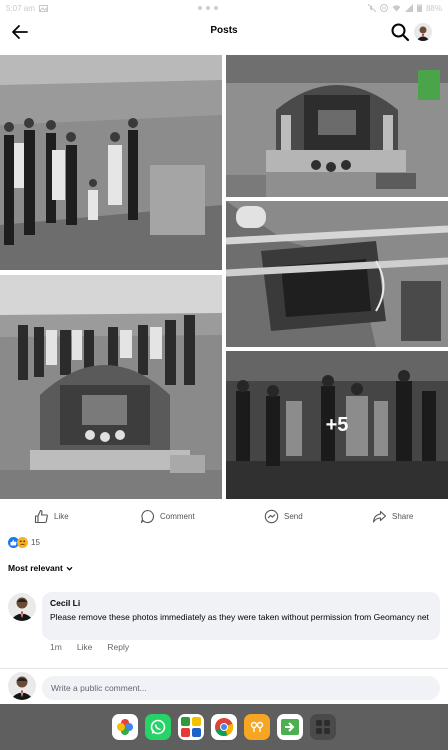  I want to click on search-icon, so click(400, 32).